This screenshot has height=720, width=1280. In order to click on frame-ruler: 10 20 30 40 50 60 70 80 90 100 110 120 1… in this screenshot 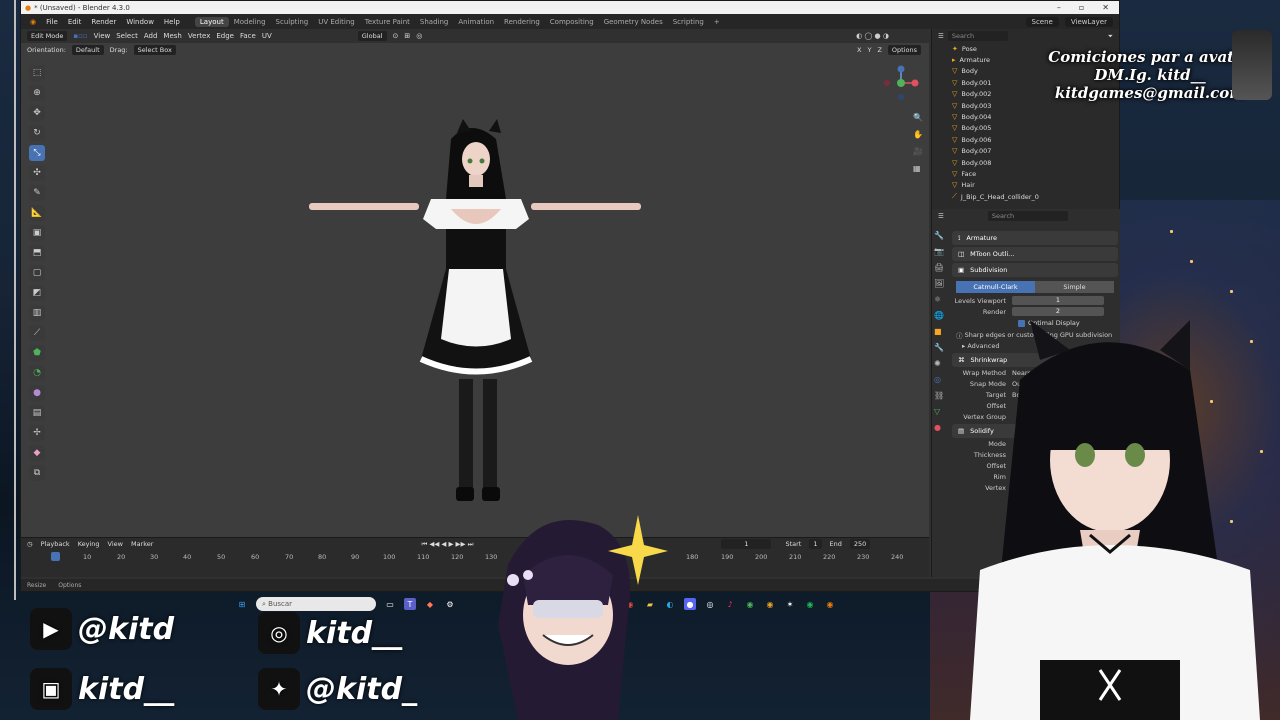, I will do `click(475, 557)`.